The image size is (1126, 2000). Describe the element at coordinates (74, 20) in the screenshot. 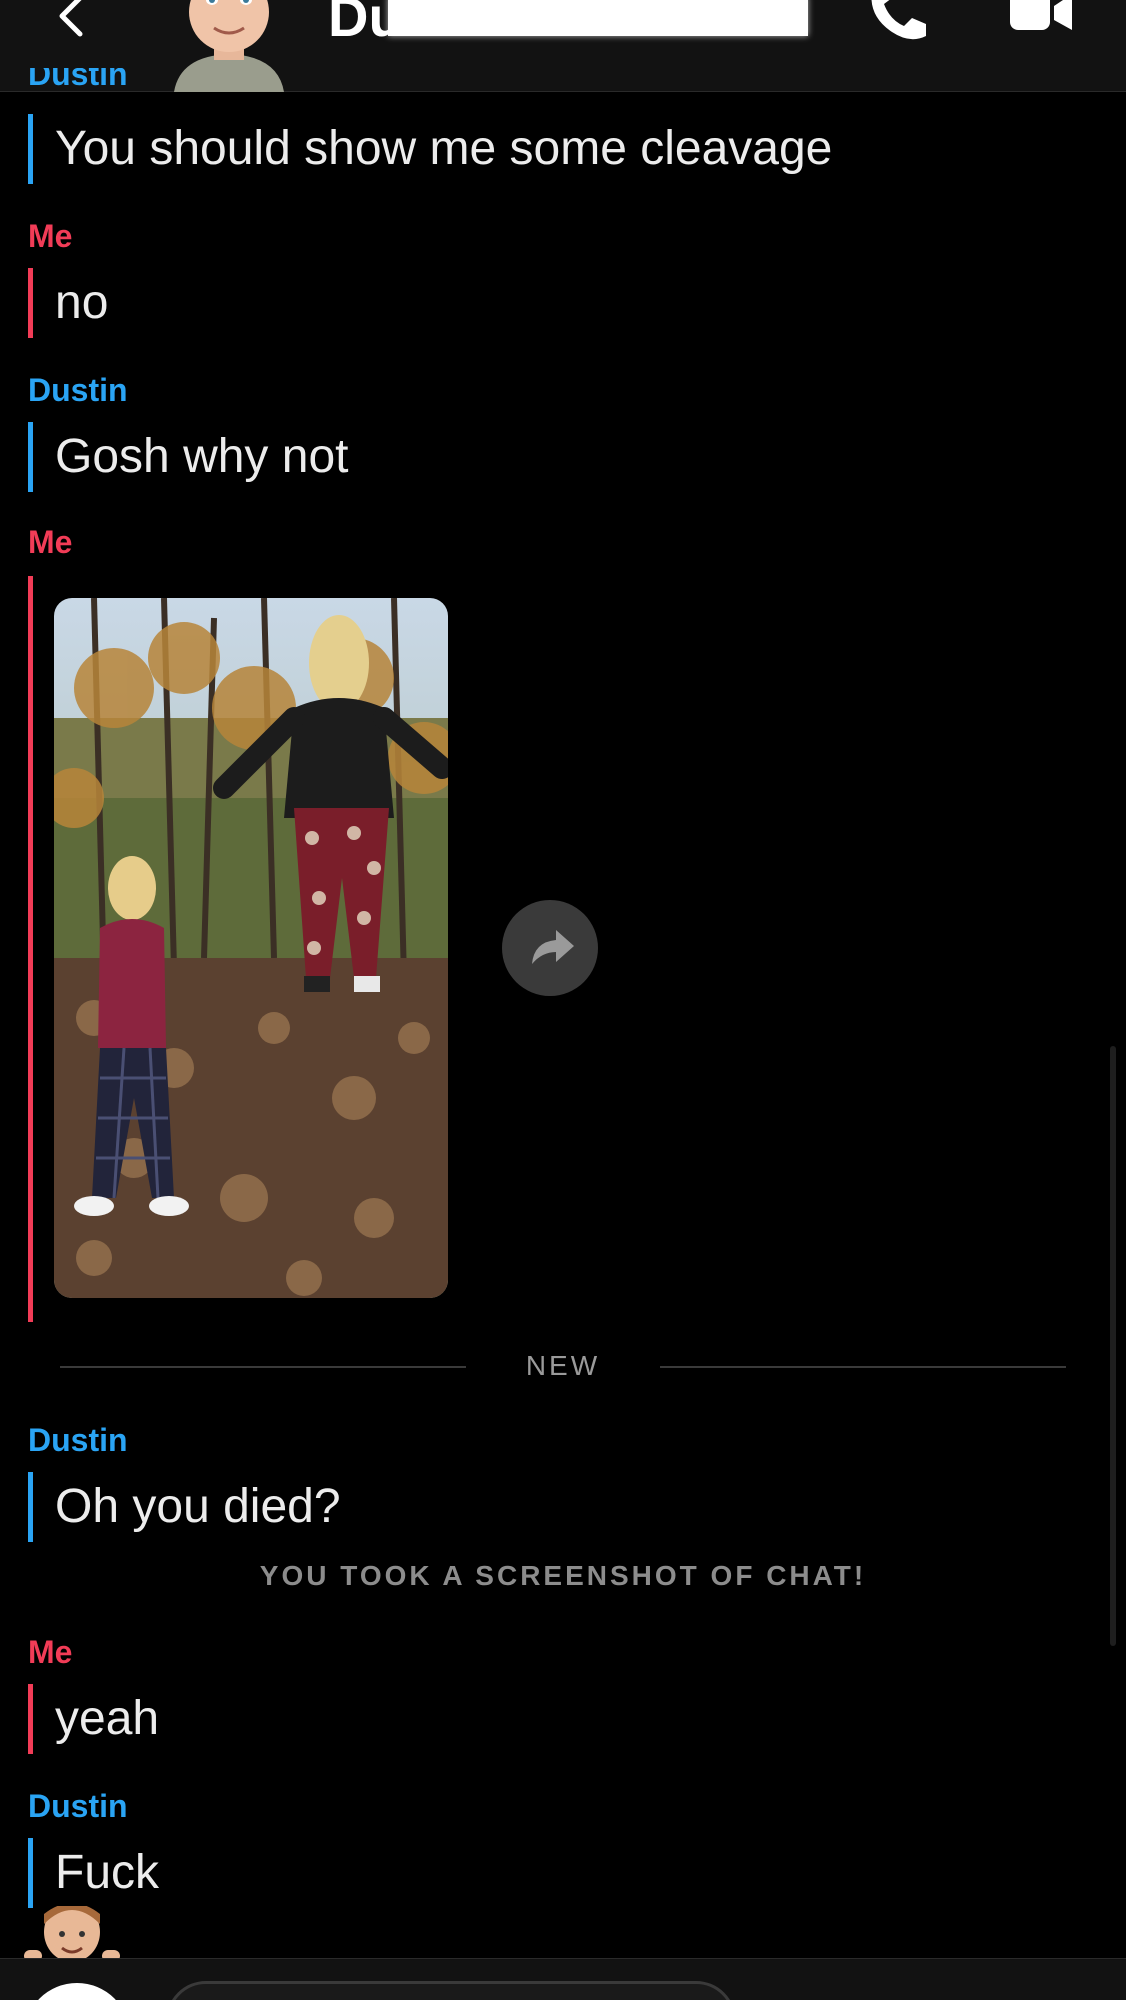

I see `chevron-left-icon` at that location.